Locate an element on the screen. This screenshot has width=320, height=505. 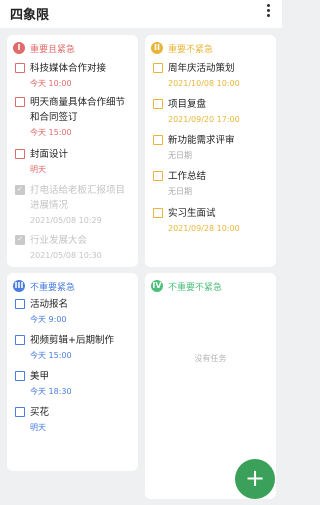
task-item: 新功能需求评审 无日期 is located at coordinates (212, 147).